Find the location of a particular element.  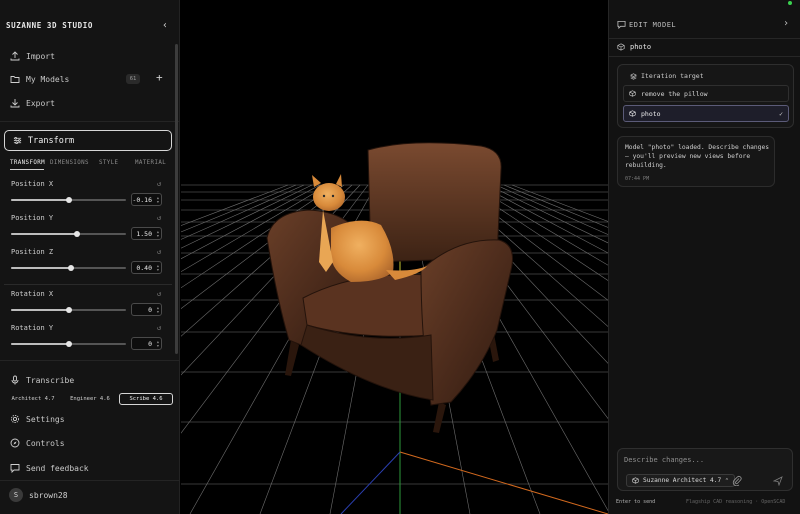

position-y-value: 1.50 is located at coordinates (144, 233).